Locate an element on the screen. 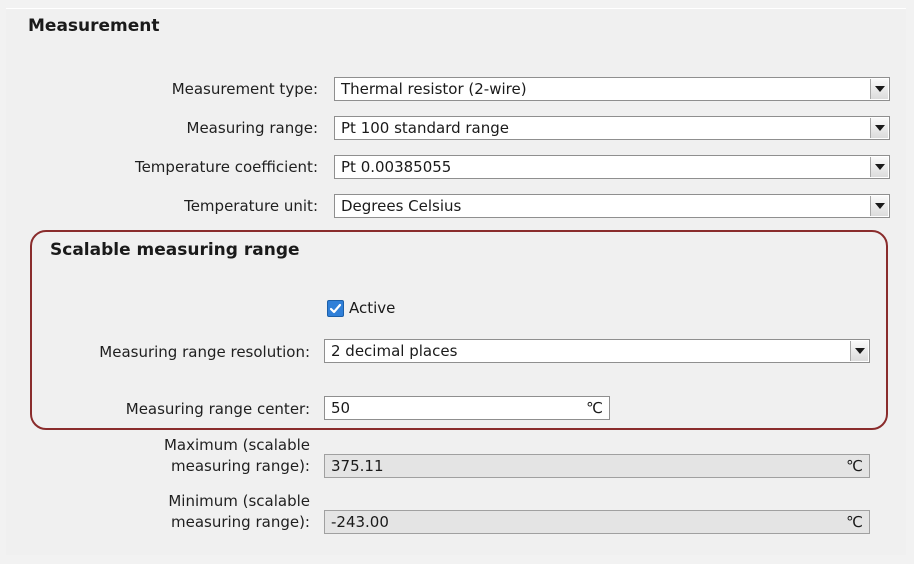 The image size is (914, 564). maximum-label-line1: Maximum (scalable is located at coordinates (236, 445).